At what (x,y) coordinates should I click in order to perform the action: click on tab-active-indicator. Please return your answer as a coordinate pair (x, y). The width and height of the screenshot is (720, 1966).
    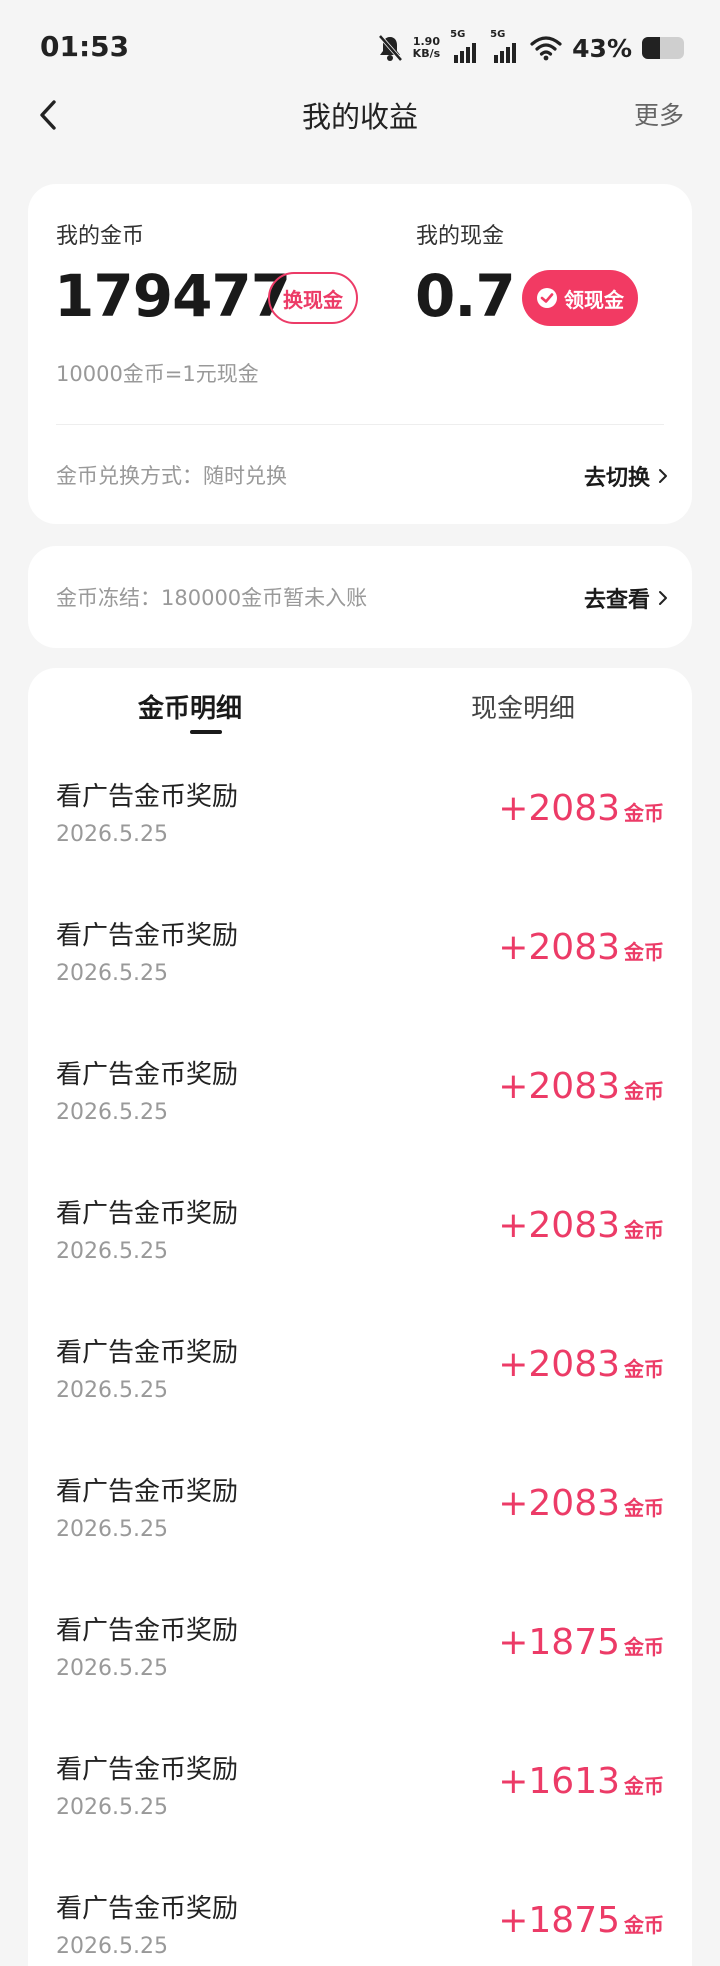
    Looking at the image, I should click on (206, 732).